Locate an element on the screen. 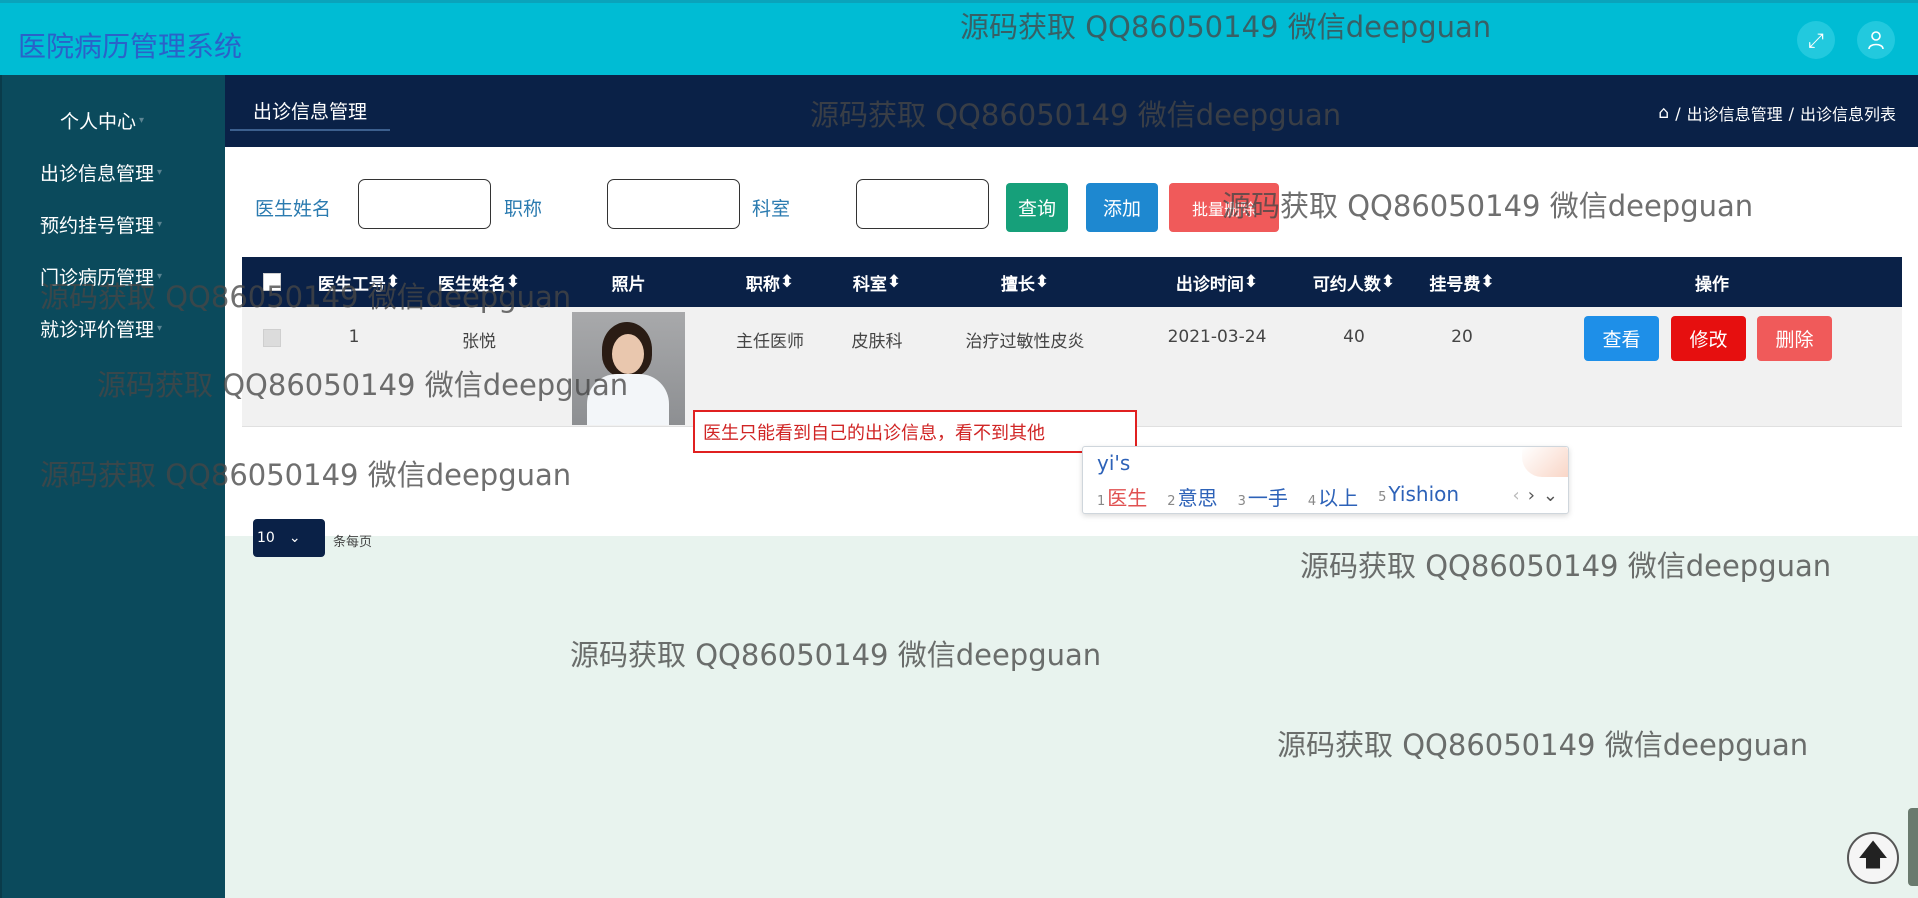 The height and width of the screenshot is (898, 1918). ime-candidate: 2 意思 is located at coordinates (1192, 496).